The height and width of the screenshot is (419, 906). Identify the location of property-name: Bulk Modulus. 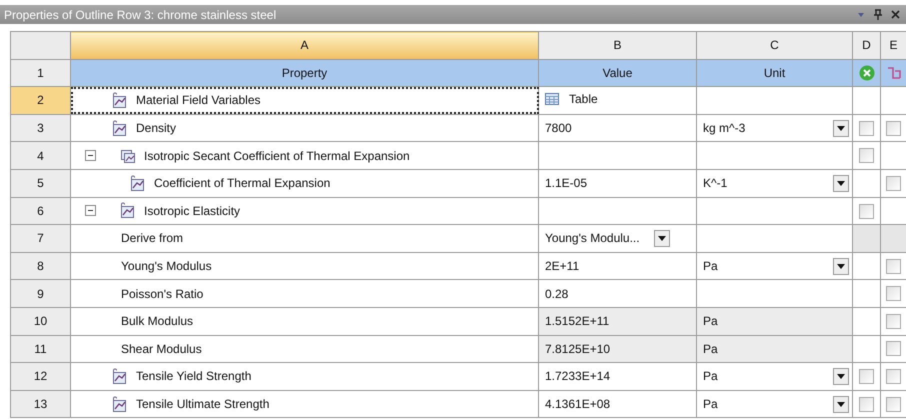
(157, 321).